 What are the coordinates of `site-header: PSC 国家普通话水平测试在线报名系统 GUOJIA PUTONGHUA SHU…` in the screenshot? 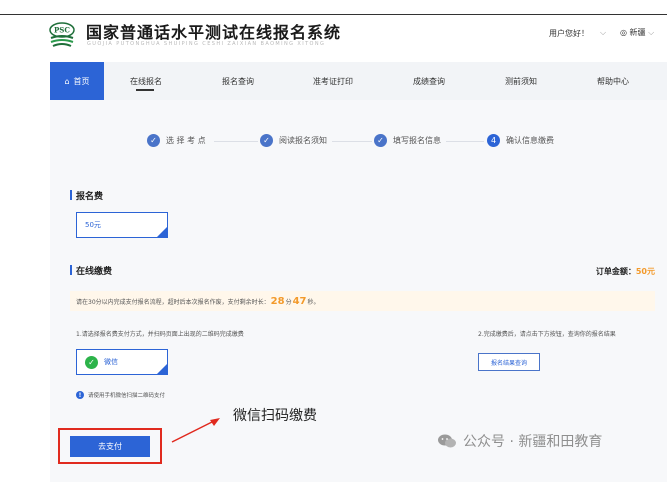 It's located at (333, 31).